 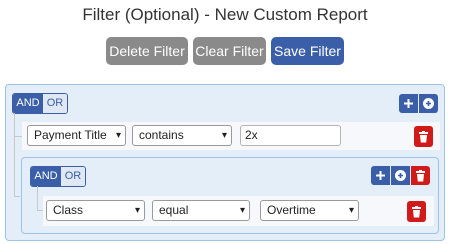 I want to click on outer-and-or-toggle: AND OR, so click(x=40, y=103).